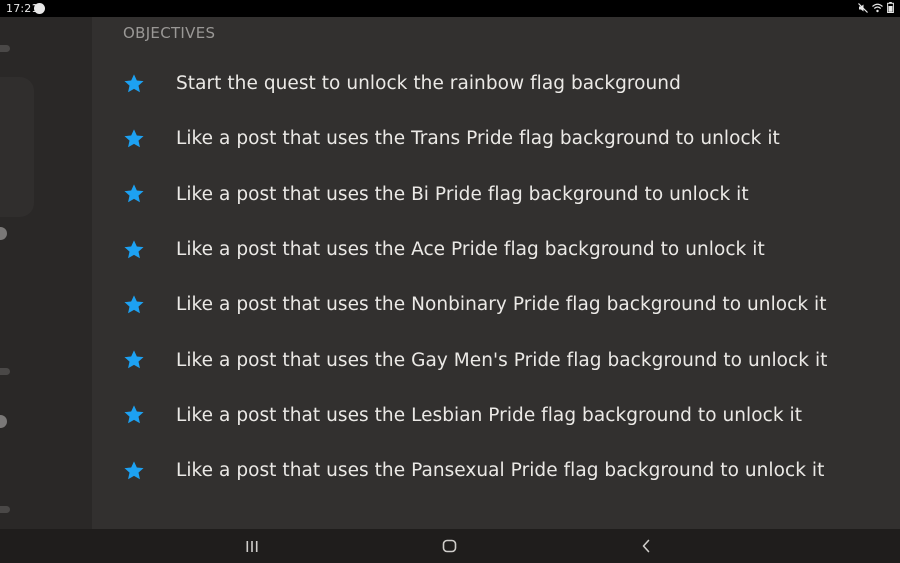 This screenshot has height=563, width=900. Describe the element at coordinates (46, 273) in the screenshot. I see `sidebar` at that location.